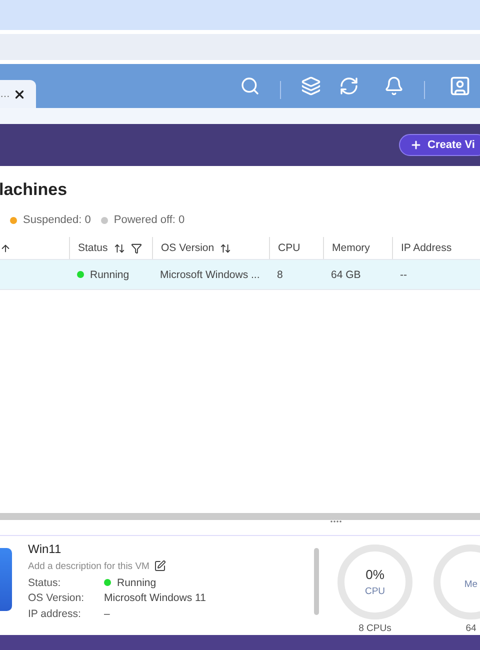  What do you see at coordinates (160, 566) in the screenshot?
I see `edit-icon` at bounding box center [160, 566].